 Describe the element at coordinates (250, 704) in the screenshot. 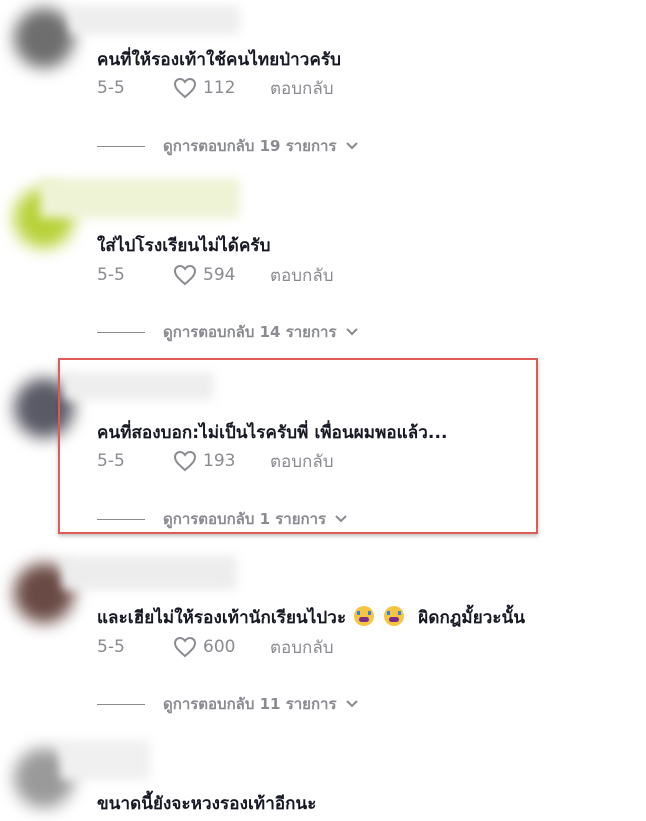

I see `view-replies-label: ดูการตอบกลับ 11 รายการ` at that location.